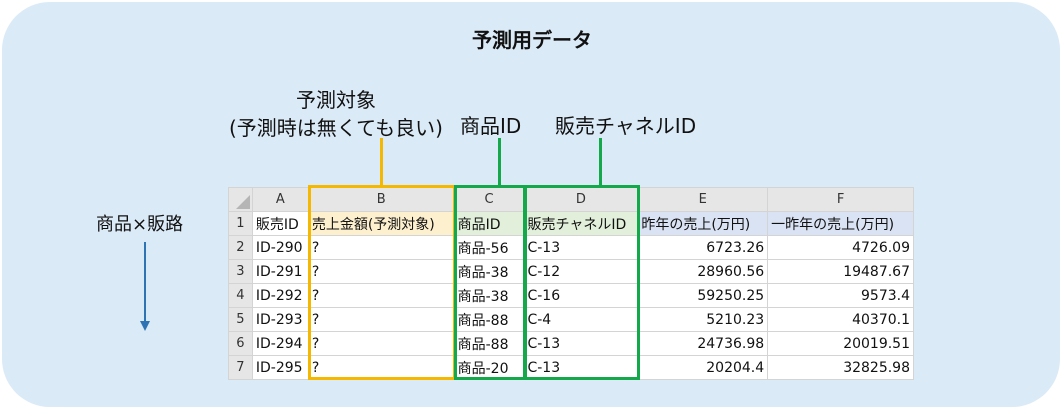 The image size is (1064, 411). Describe the element at coordinates (703, 319) in the screenshot. I see `cell-last-year-sales: 5210.23` at that location.